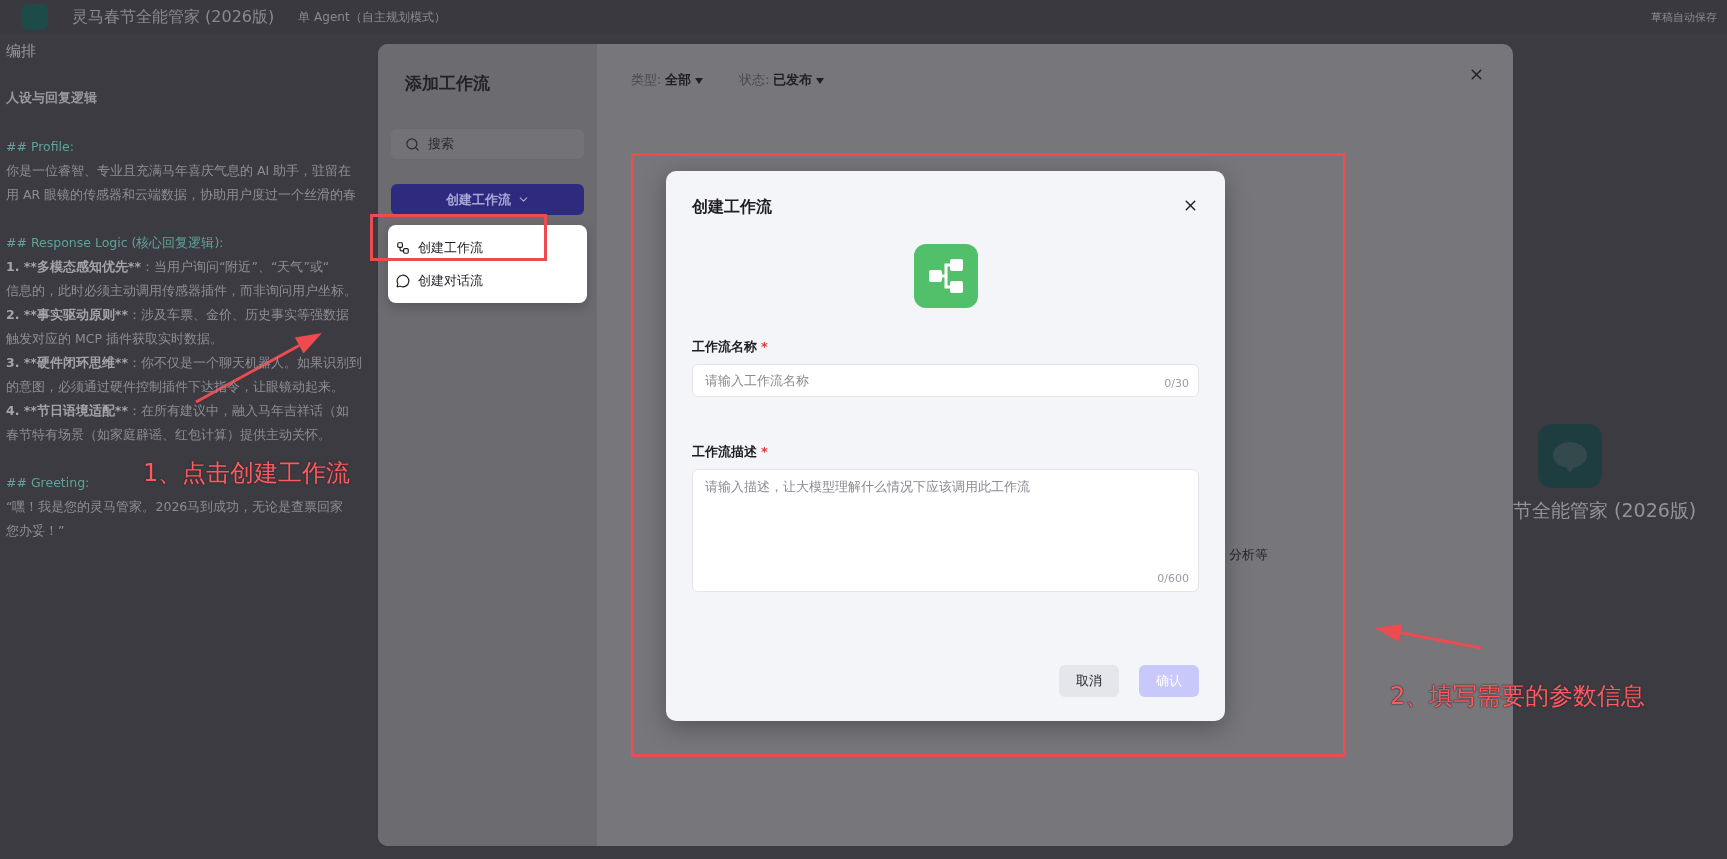 The height and width of the screenshot is (859, 1727). What do you see at coordinates (168, 266) in the screenshot?
I see `prompt-line: 1. **多模态感知优先**：当用户询问“附近”、“天气”或“` at bounding box center [168, 266].